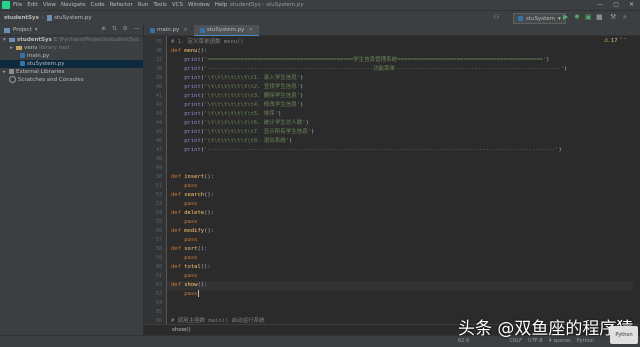 This screenshot has width=640, height=347. I want to click on chevron-down-icon: ˅, so click(625, 41).